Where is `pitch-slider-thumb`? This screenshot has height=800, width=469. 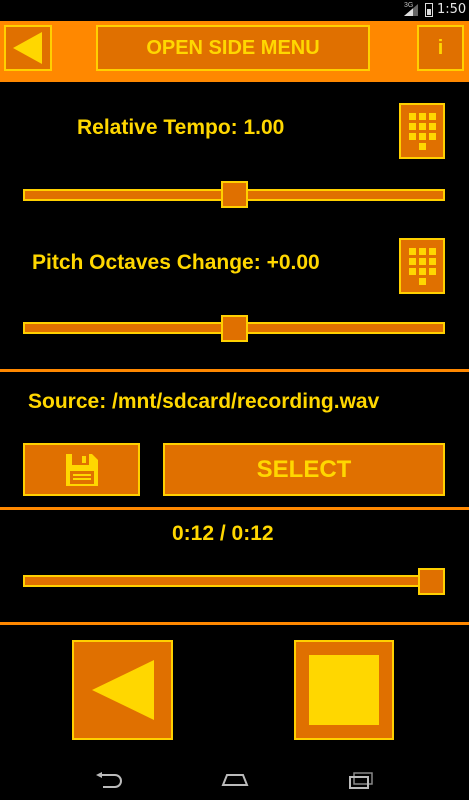
pitch-slider-thumb is located at coordinates (234, 328).